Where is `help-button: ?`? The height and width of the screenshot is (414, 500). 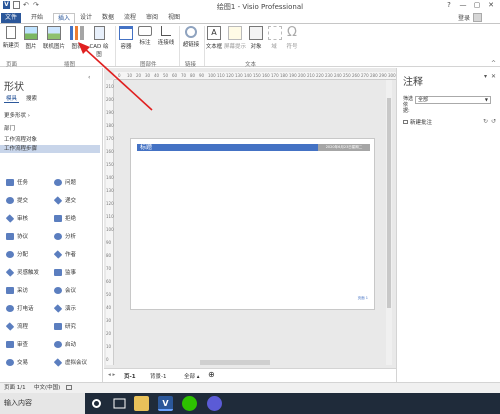
help-button: ? is located at coordinates (449, 5).